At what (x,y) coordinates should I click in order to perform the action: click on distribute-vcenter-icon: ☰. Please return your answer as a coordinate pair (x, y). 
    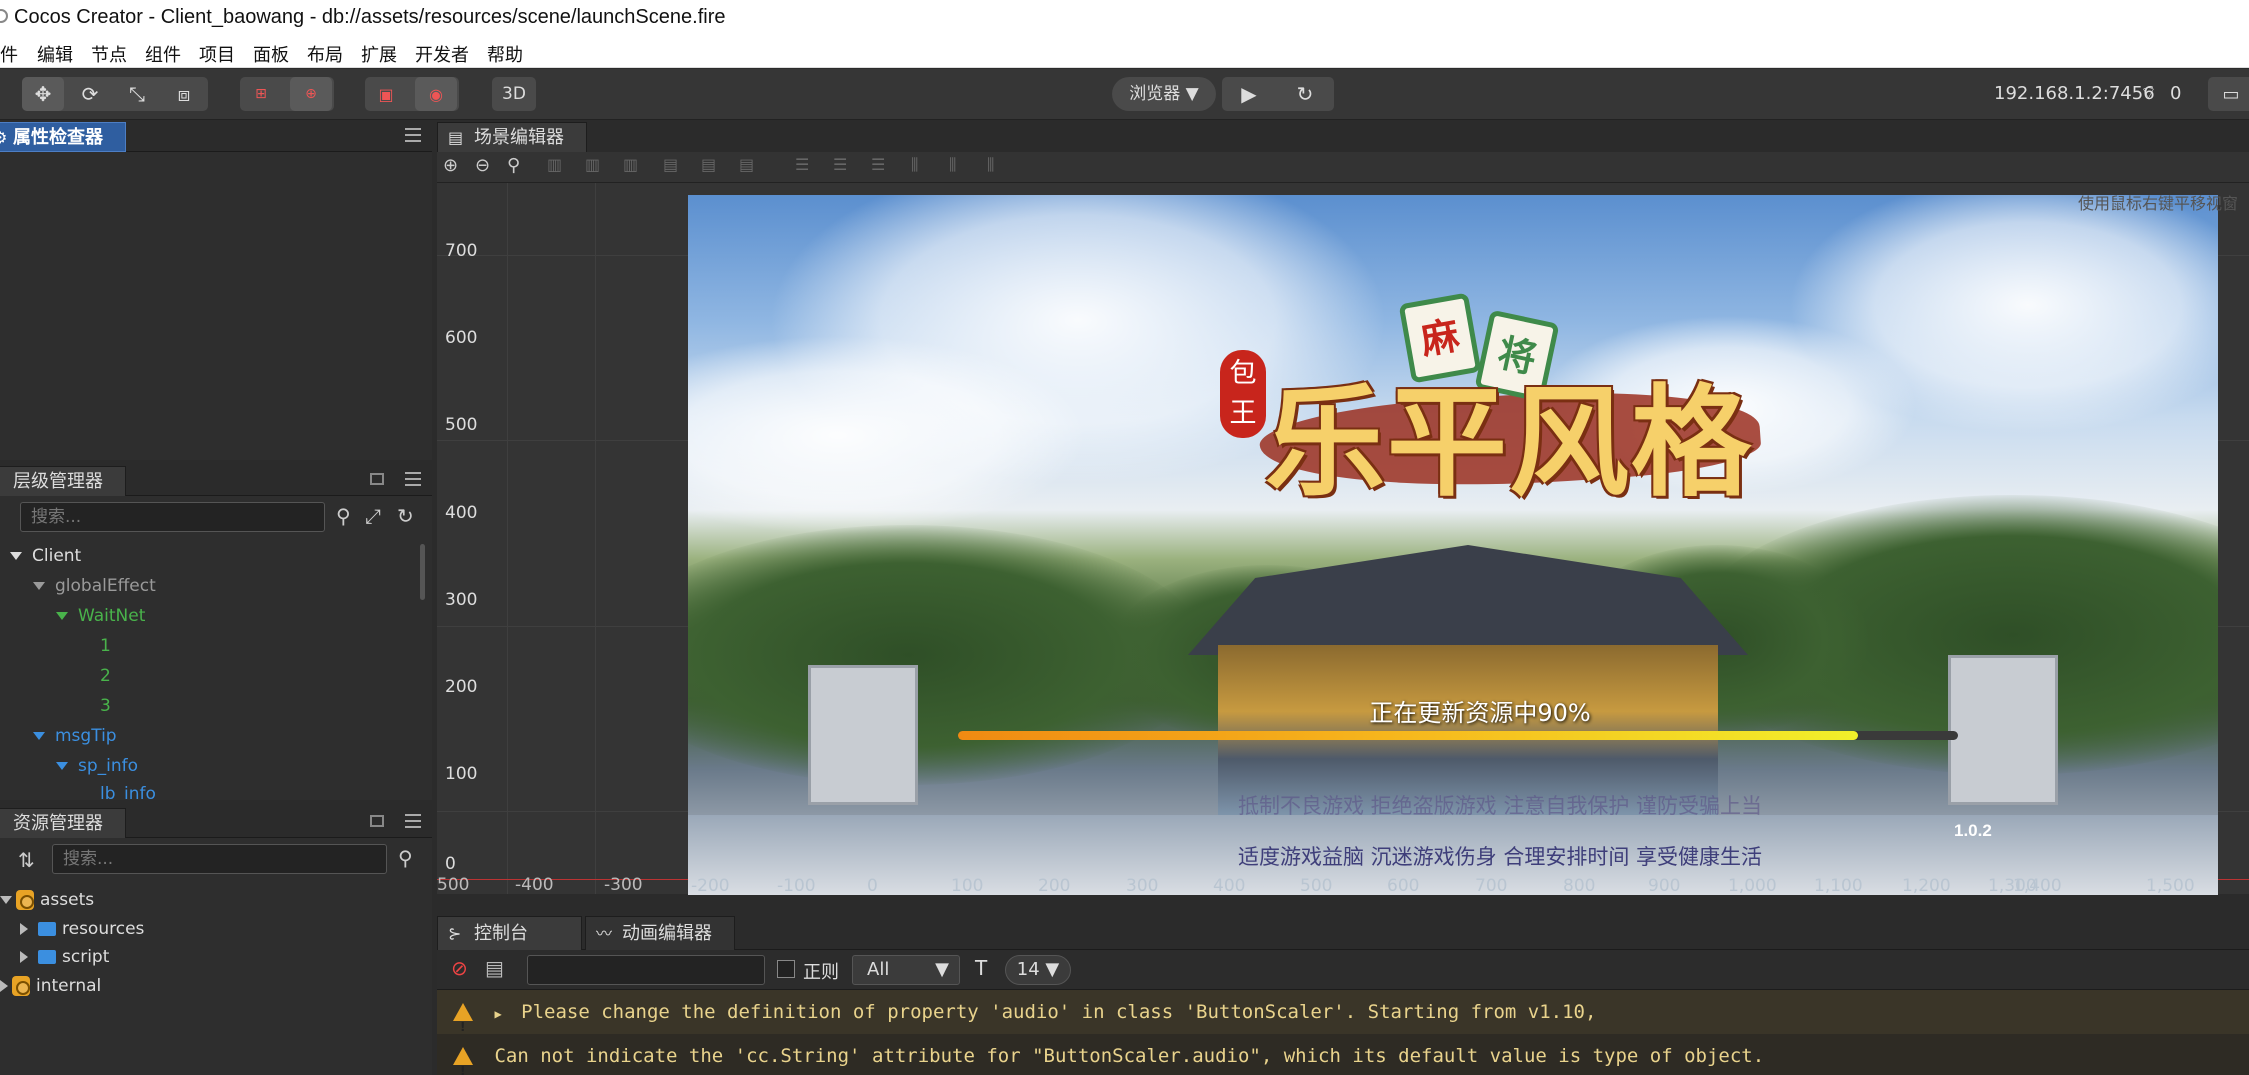
    Looking at the image, I should click on (840, 164).